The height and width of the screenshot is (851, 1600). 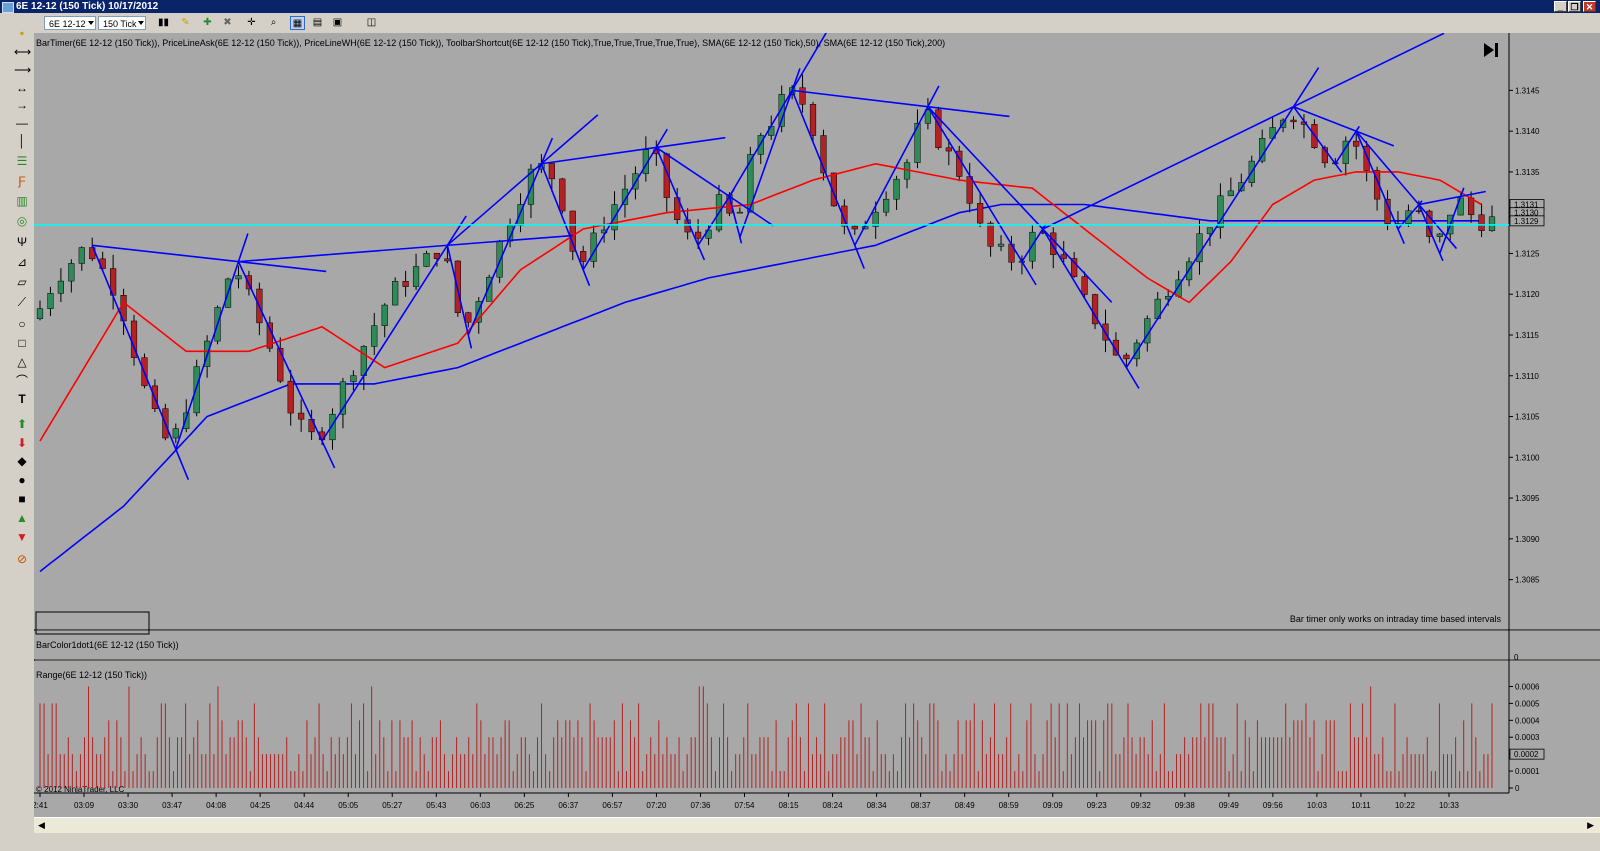 I want to click on time-tick-label: 03:30, so click(x=128, y=805).